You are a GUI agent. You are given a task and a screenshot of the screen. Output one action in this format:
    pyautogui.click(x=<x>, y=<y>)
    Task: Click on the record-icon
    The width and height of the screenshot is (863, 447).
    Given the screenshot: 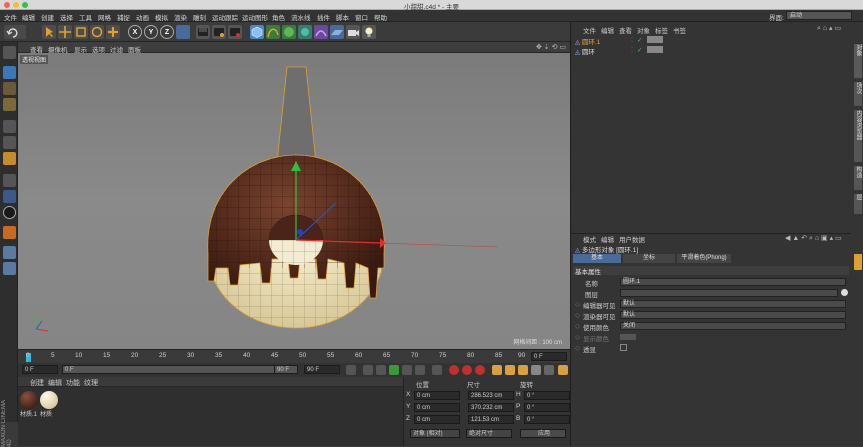 What is the action you would take?
    pyautogui.click(x=454, y=370)
    